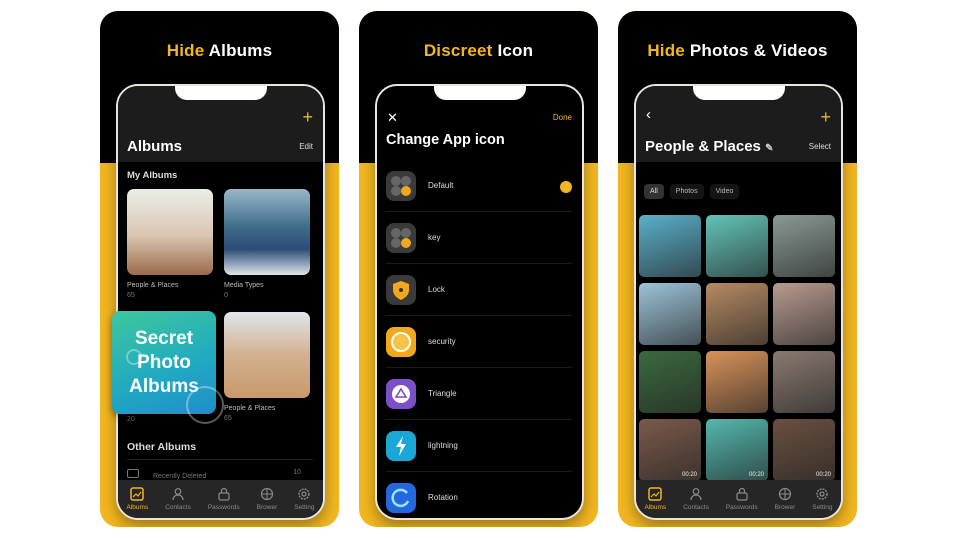  Describe the element at coordinates (445, 140) in the screenshot. I see `screen-title: Change App icon` at that location.